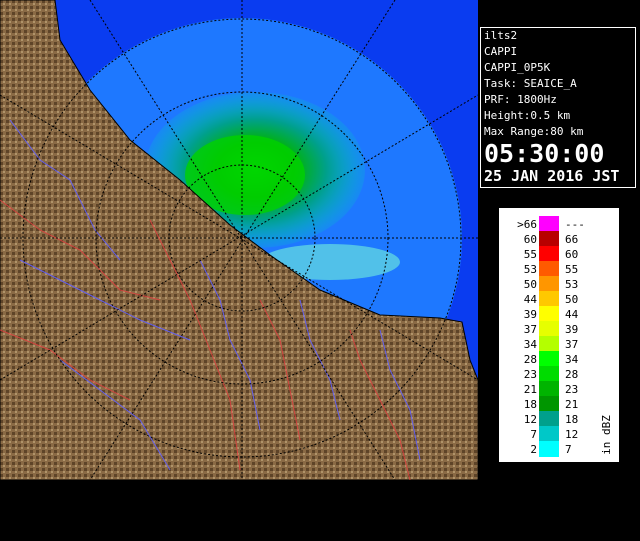  Describe the element at coordinates (560, 254) in the screenshot. I see `legend-row: 55 60` at that location.